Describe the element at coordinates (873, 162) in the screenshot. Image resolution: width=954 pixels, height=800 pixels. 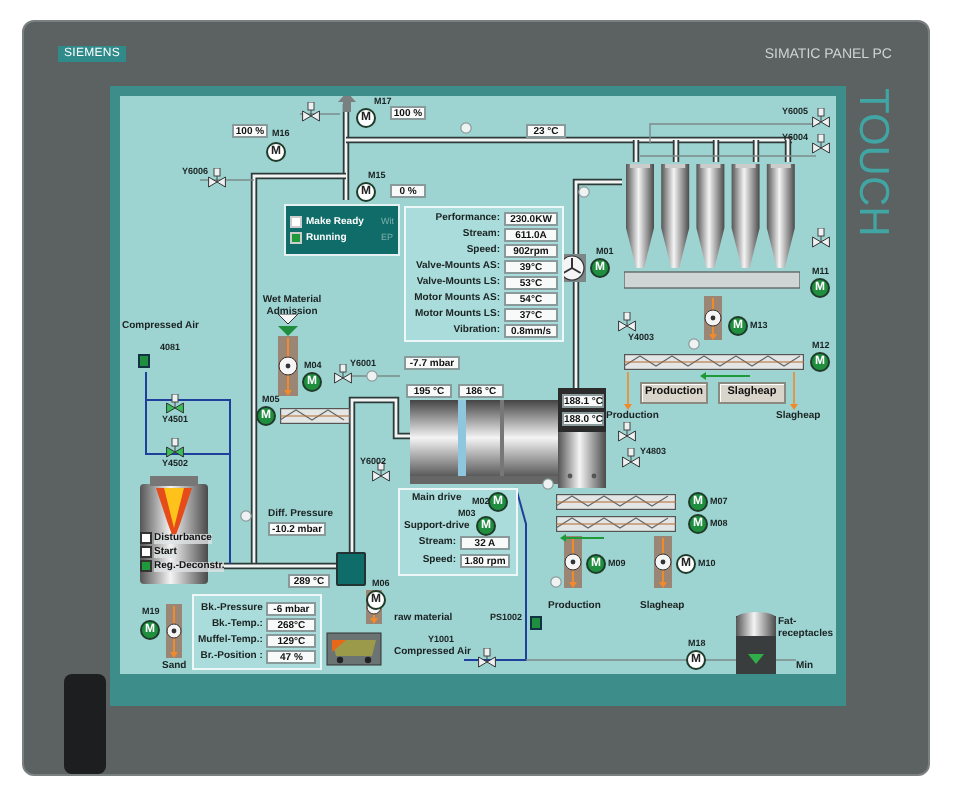
I see `touch-label: TOUCH` at that location.